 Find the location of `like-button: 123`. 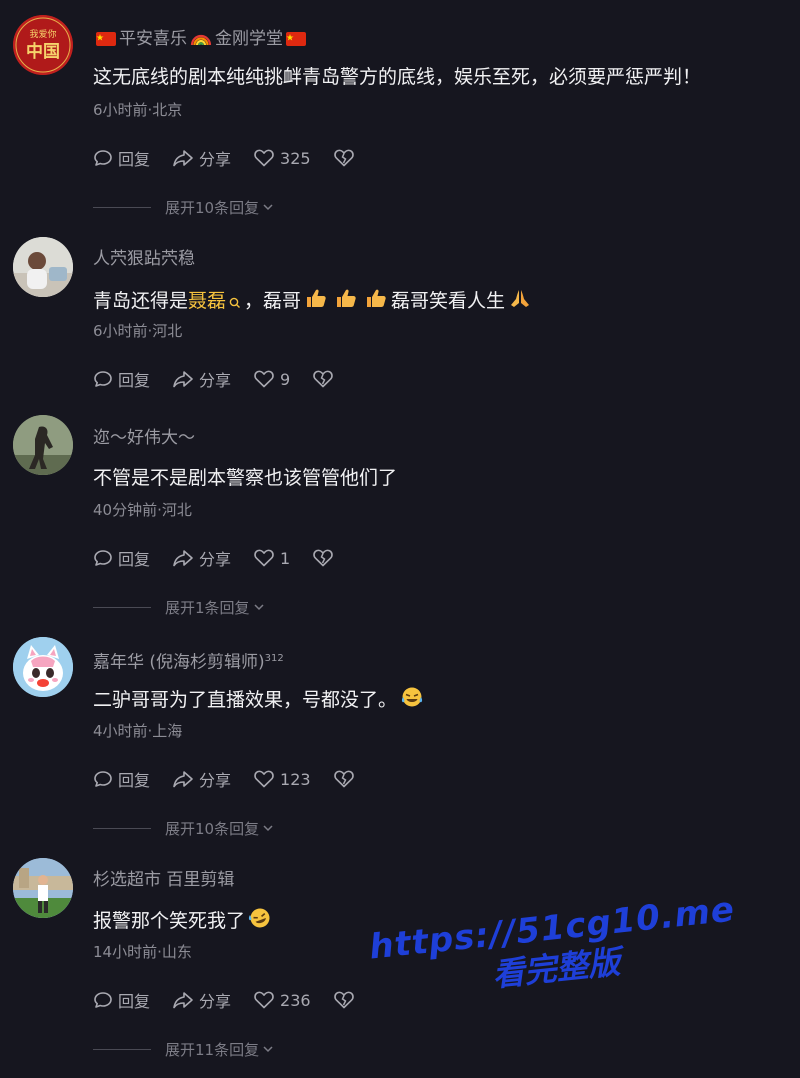

like-button: 123 is located at coordinates (282, 779).